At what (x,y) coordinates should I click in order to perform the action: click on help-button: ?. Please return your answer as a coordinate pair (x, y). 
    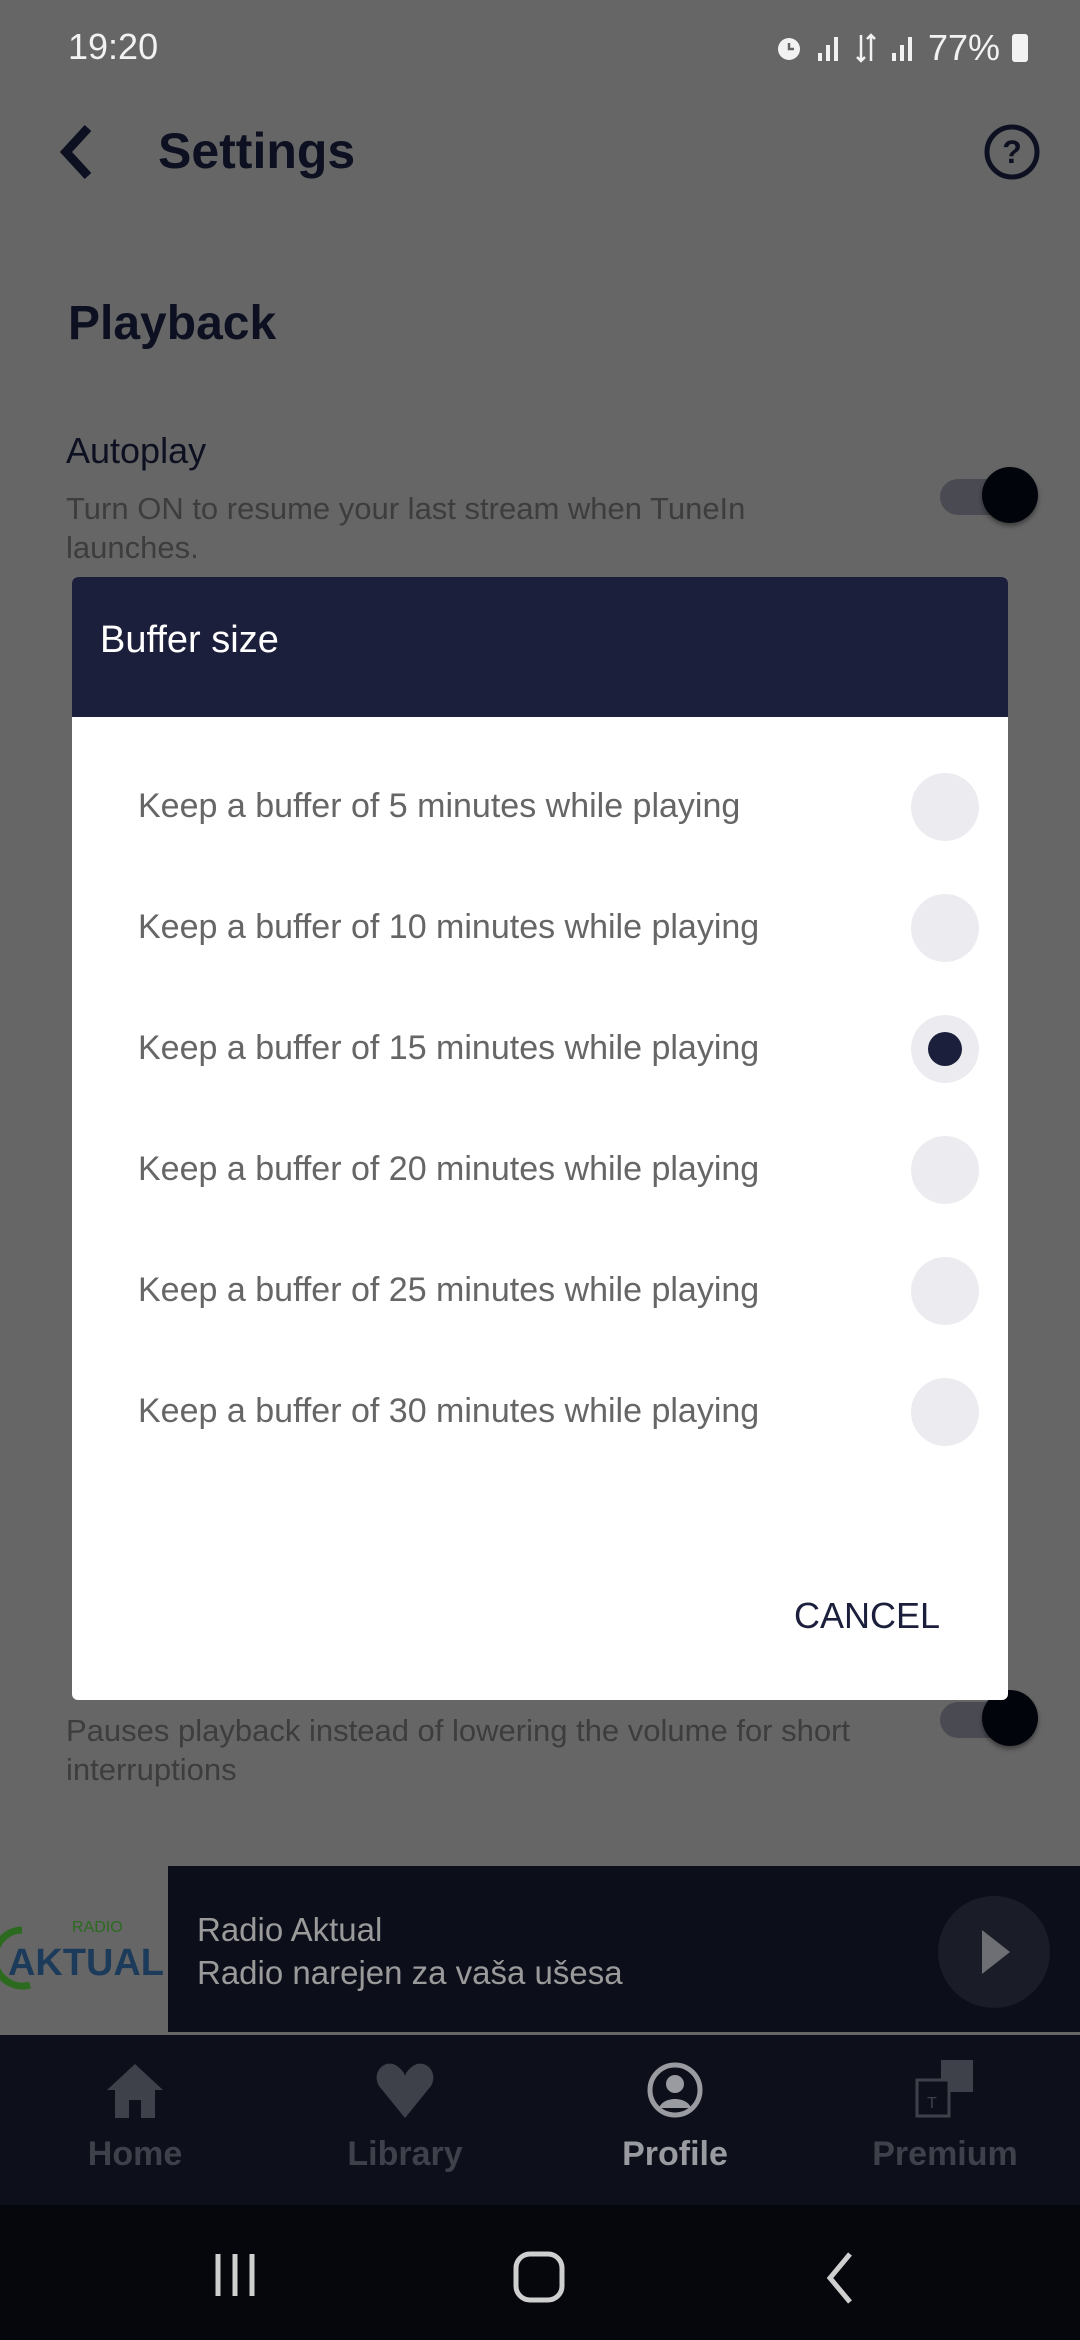
    Looking at the image, I should click on (1012, 152).